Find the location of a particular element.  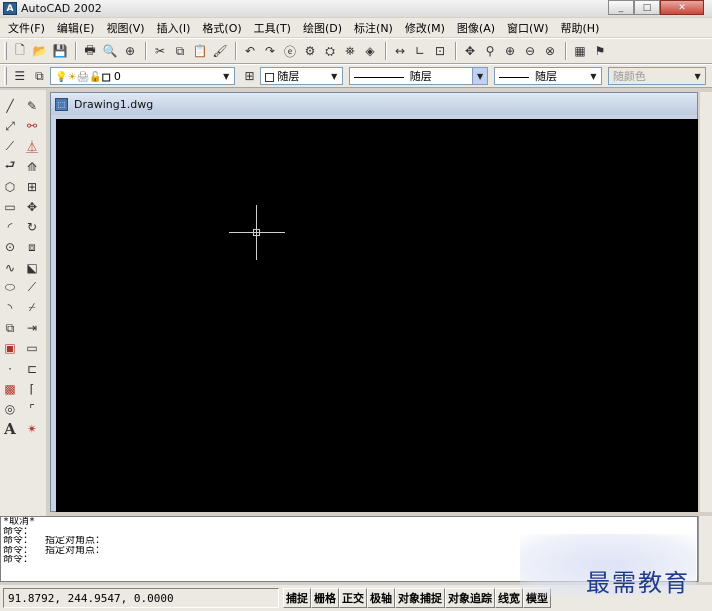

polygon-shape-icon: ⬡ is located at coordinates (10, 187).